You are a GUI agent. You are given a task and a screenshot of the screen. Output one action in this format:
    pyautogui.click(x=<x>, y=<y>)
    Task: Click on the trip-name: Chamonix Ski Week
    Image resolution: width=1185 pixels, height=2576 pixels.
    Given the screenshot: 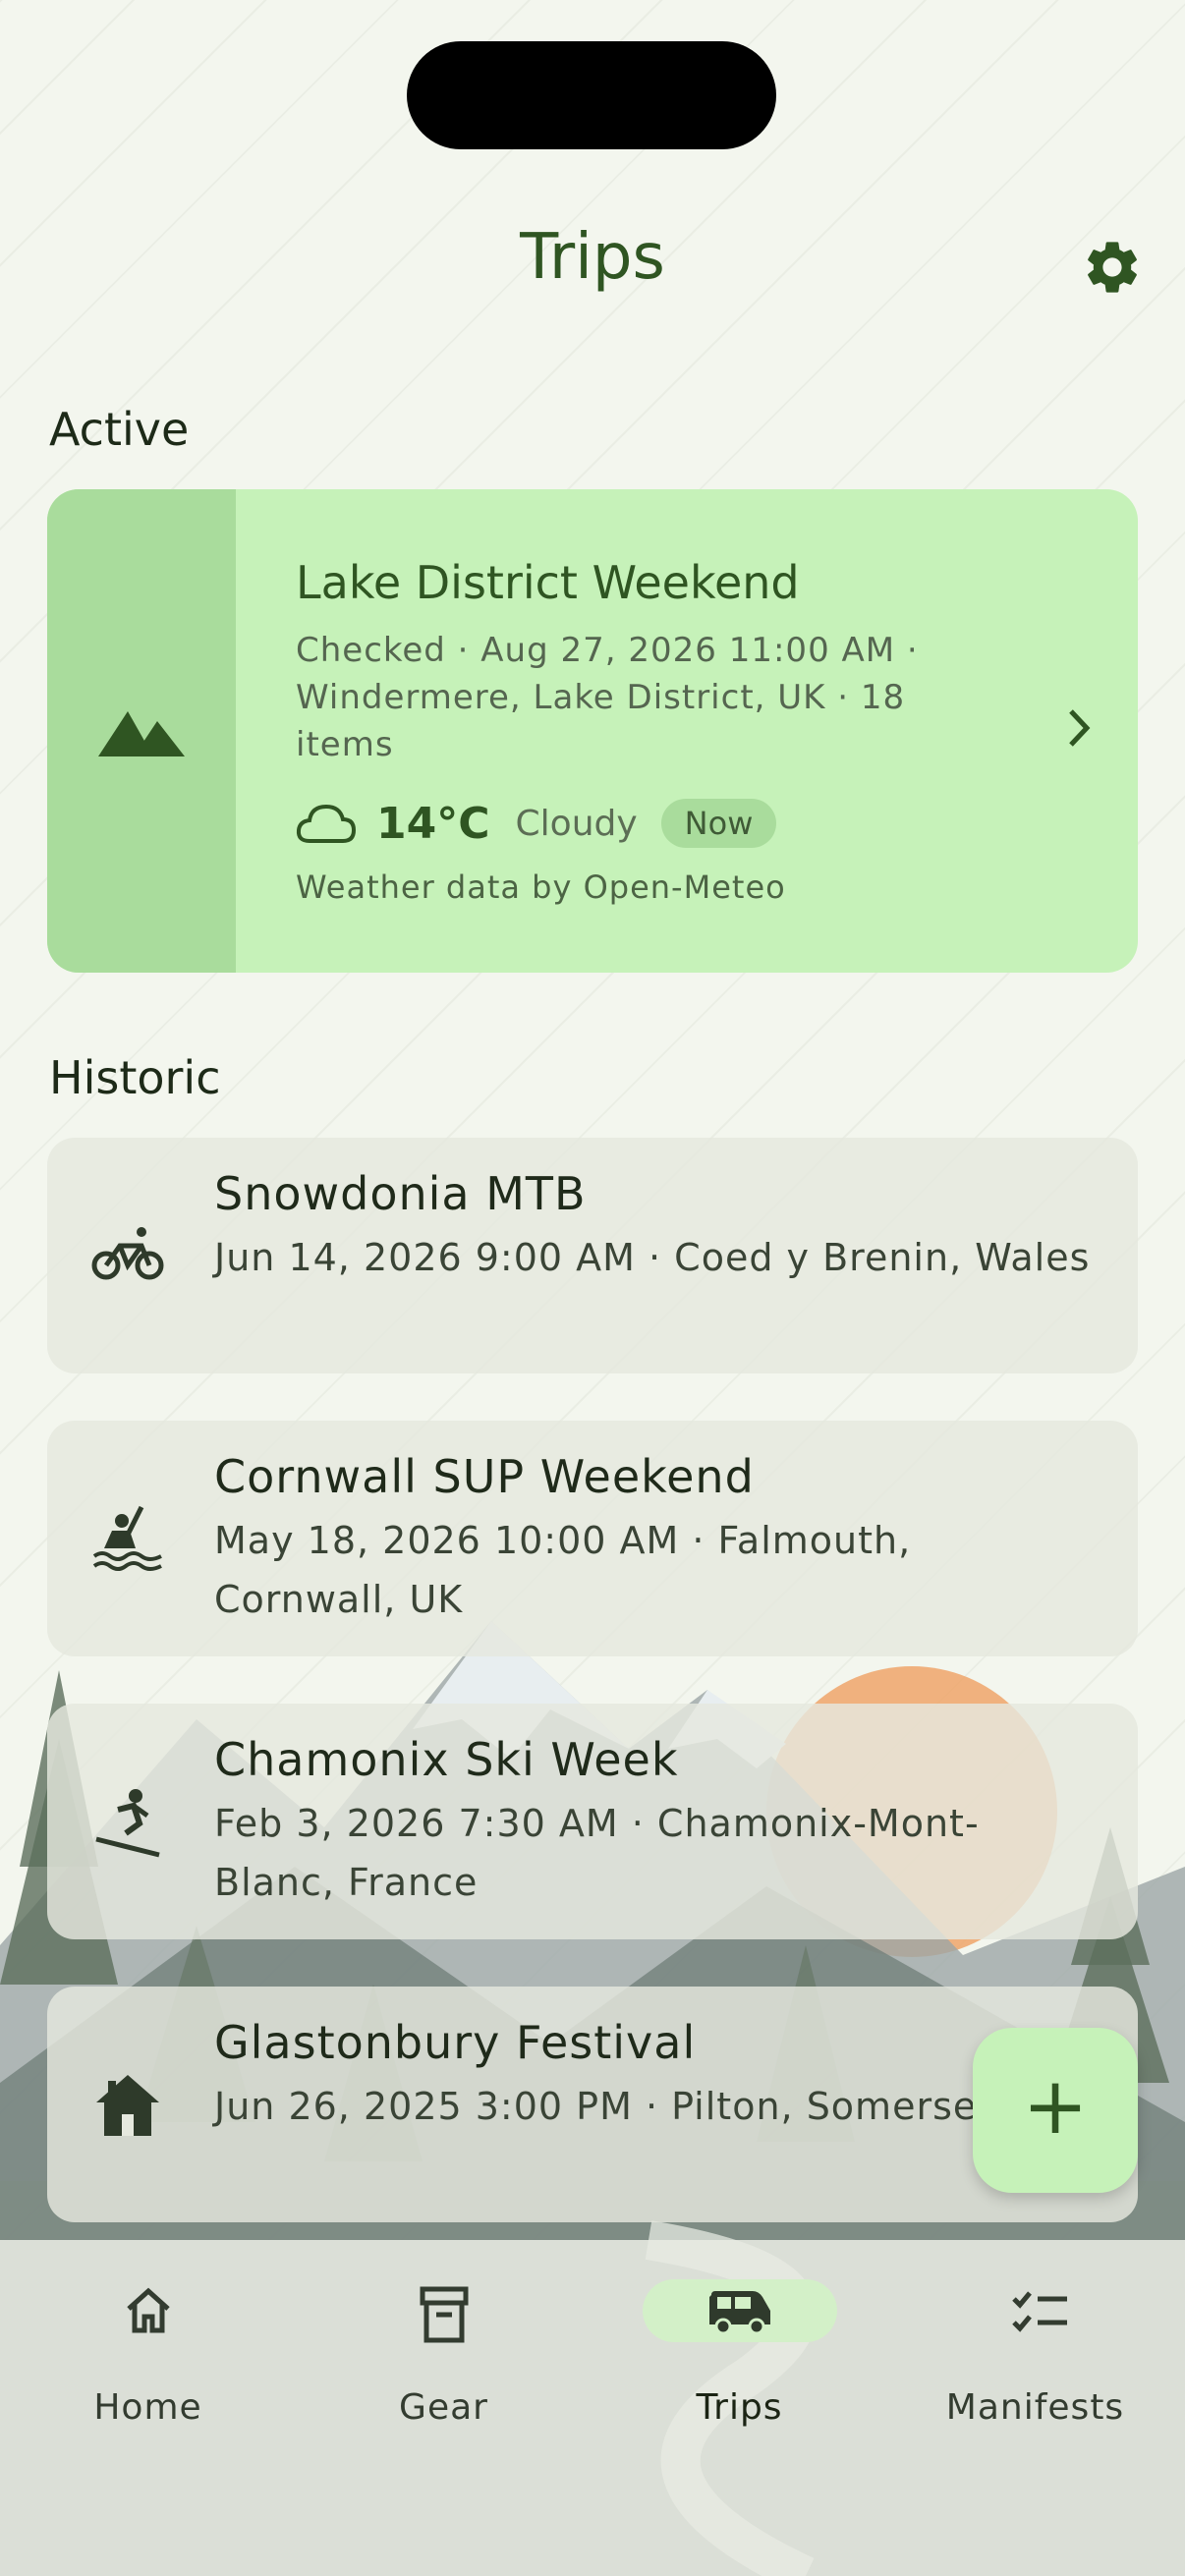 What is the action you would take?
    pyautogui.click(x=447, y=1759)
    